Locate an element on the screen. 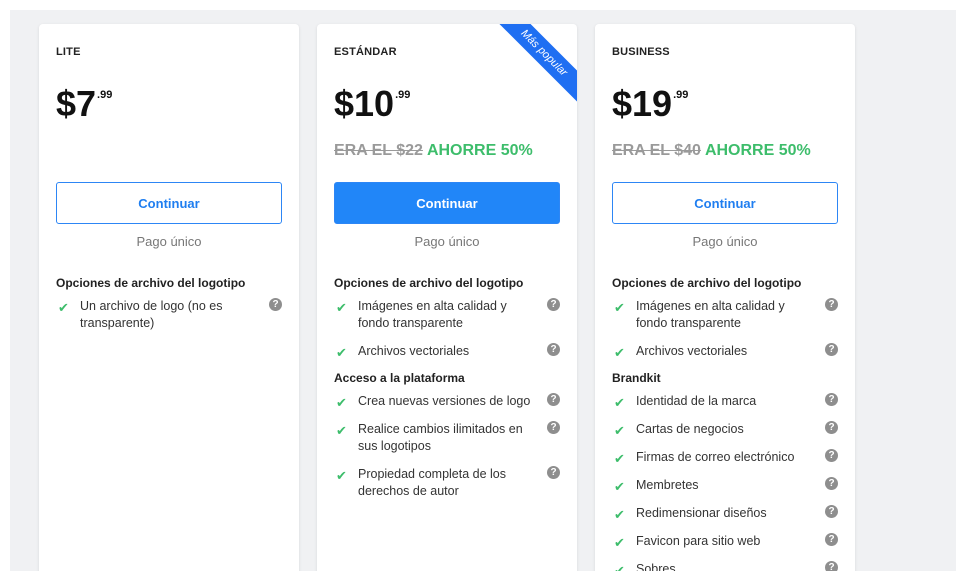  promo-line: ERA EL $22 AHORRE 50% is located at coordinates (433, 151).